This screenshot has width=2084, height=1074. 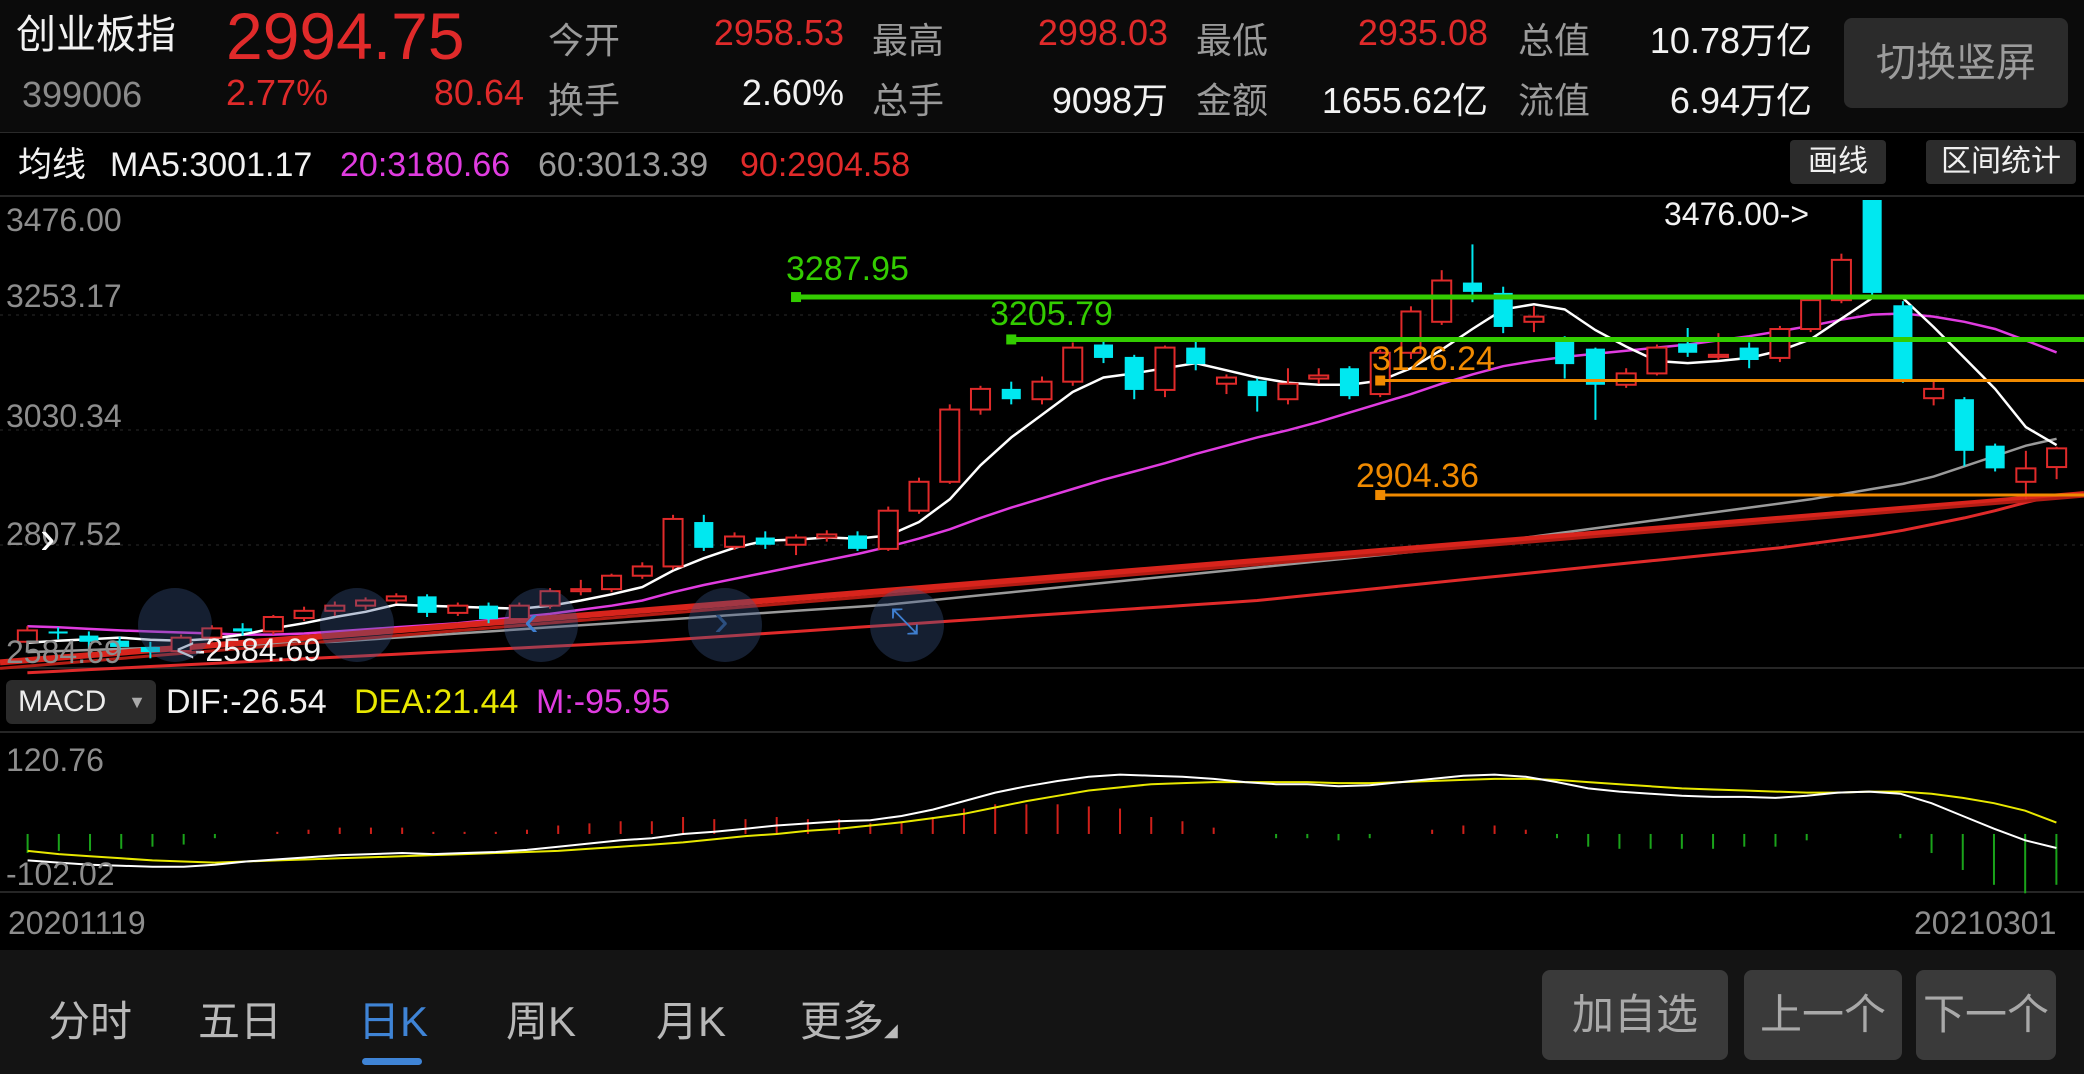 What do you see at coordinates (357, 625) in the screenshot?
I see `zoom-out-icon` at bounding box center [357, 625].